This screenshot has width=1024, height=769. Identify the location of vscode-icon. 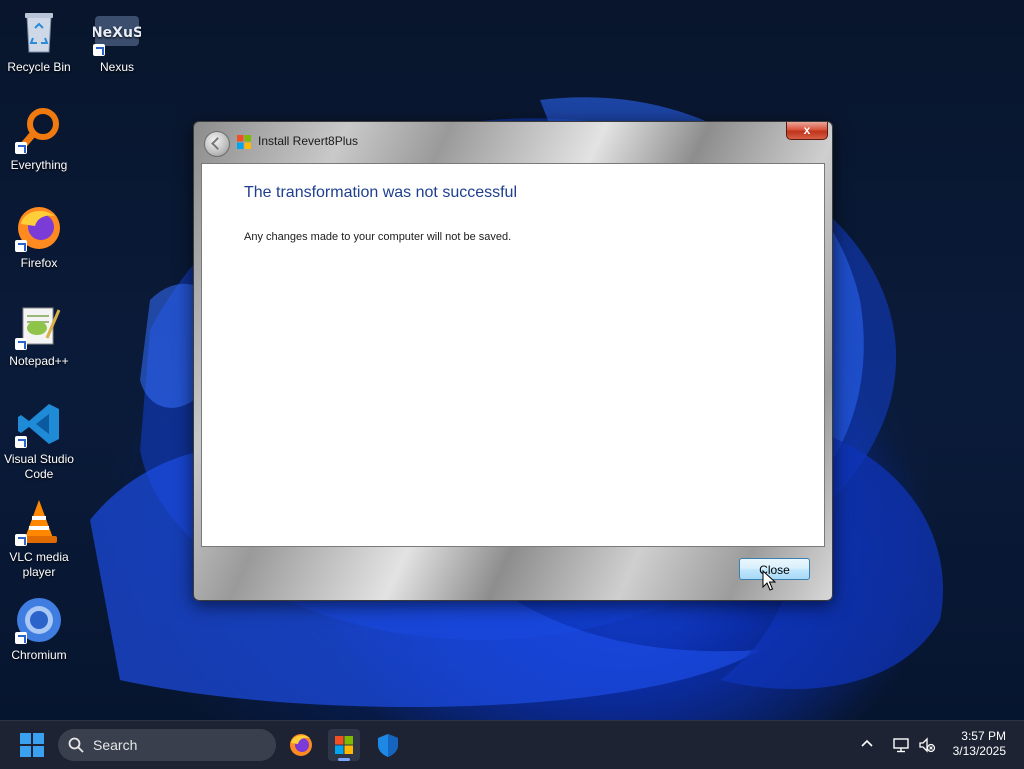
(39, 424).